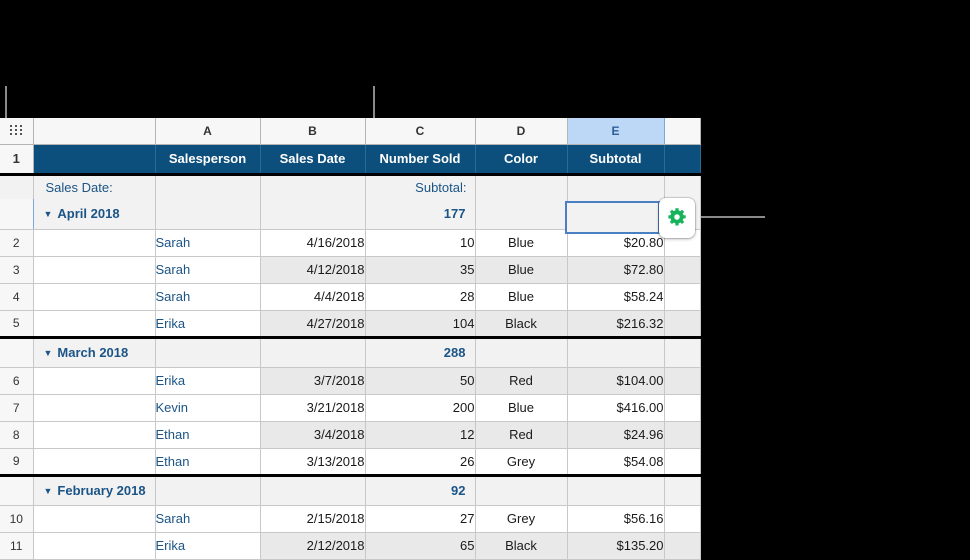  Describe the element at coordinates (17, 324) in the screenshot. I see `row-header-5: 5` at that location.